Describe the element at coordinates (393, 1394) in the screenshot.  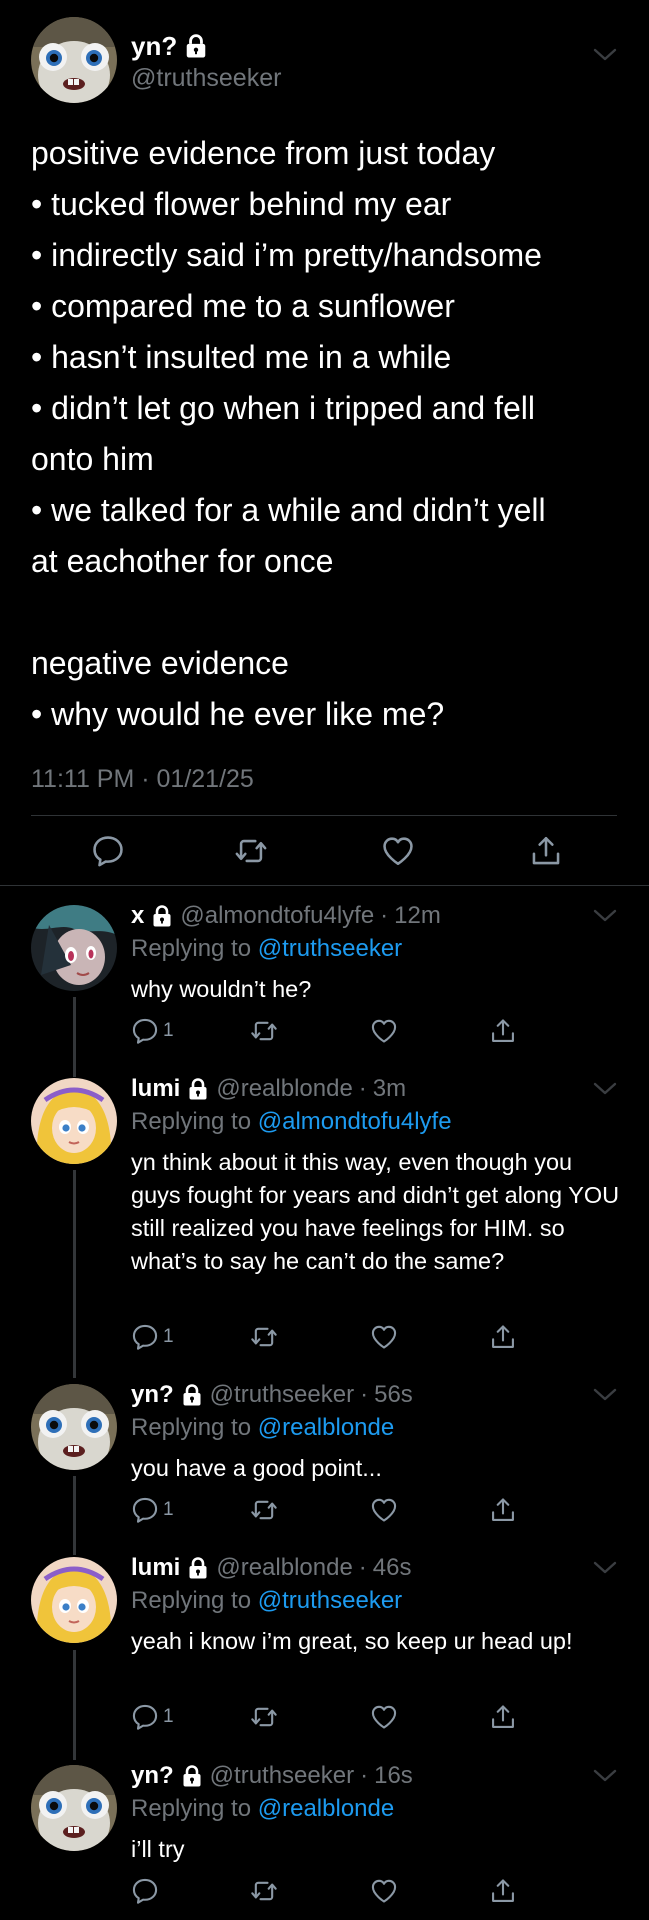
I see `reply-time: 56s` at that location.